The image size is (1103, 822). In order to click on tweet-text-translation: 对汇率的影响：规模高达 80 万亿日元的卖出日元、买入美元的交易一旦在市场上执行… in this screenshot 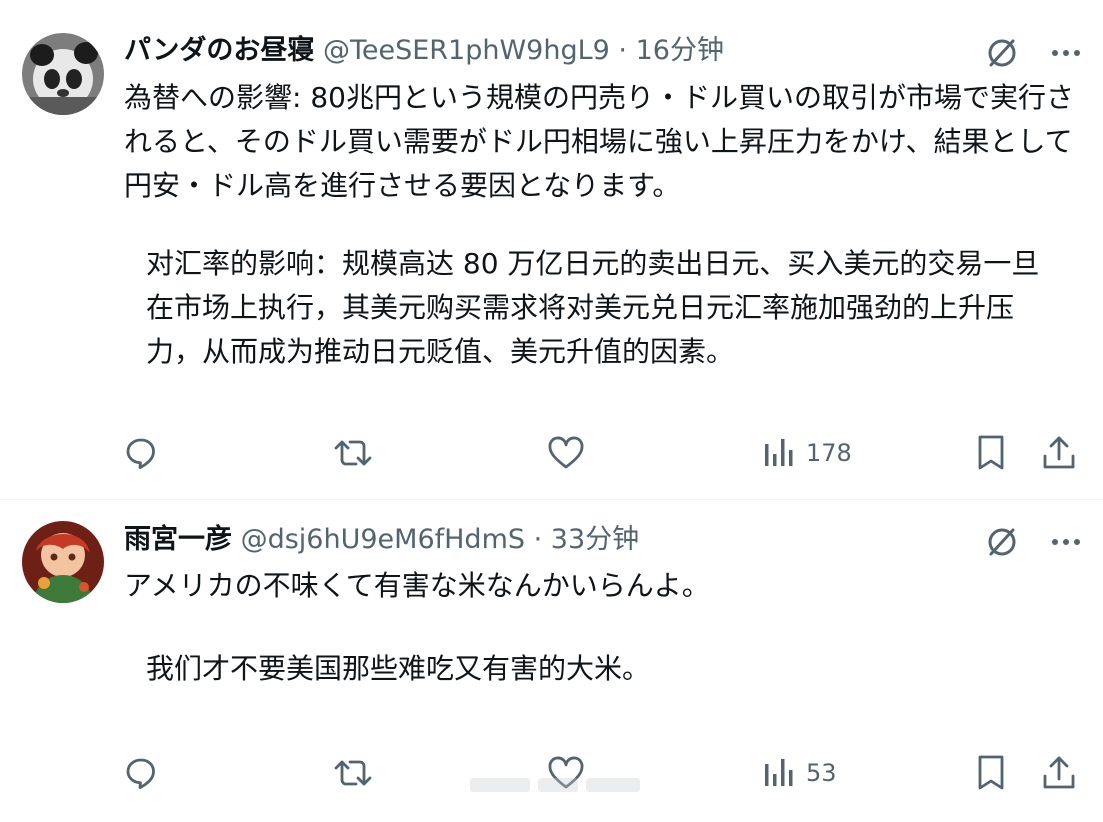, I will do `click(593, 307)`.